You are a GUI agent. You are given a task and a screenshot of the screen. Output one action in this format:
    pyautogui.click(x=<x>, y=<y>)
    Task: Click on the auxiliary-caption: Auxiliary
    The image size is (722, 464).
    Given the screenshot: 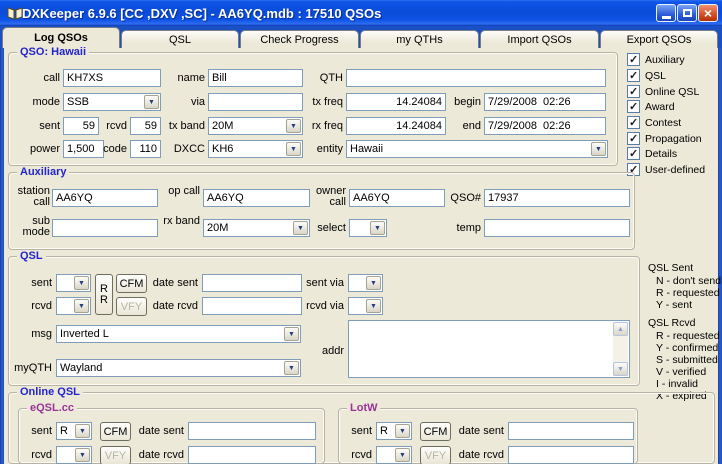 What is the action you would take?
    pyautogui.click(x=43, y=172)
    